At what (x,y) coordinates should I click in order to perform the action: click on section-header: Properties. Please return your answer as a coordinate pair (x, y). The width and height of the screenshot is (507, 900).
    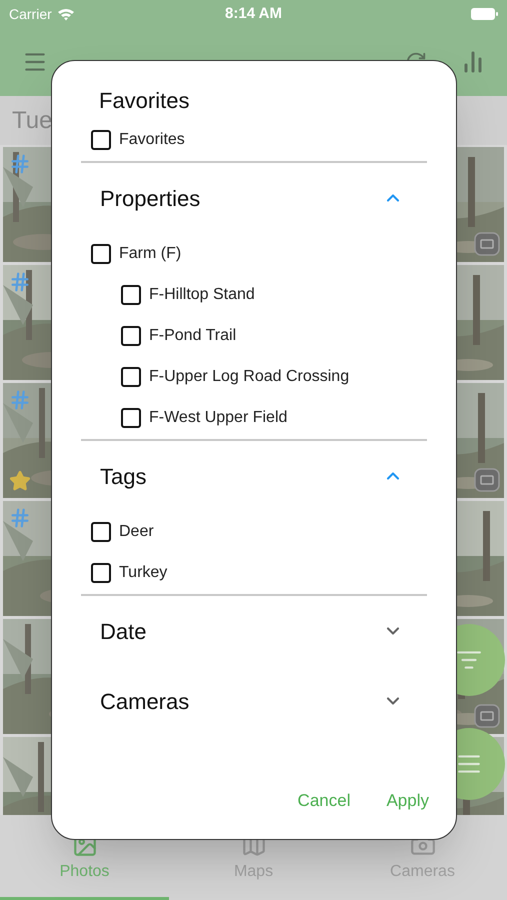
    Looking at the image, I should click on (254, 198).